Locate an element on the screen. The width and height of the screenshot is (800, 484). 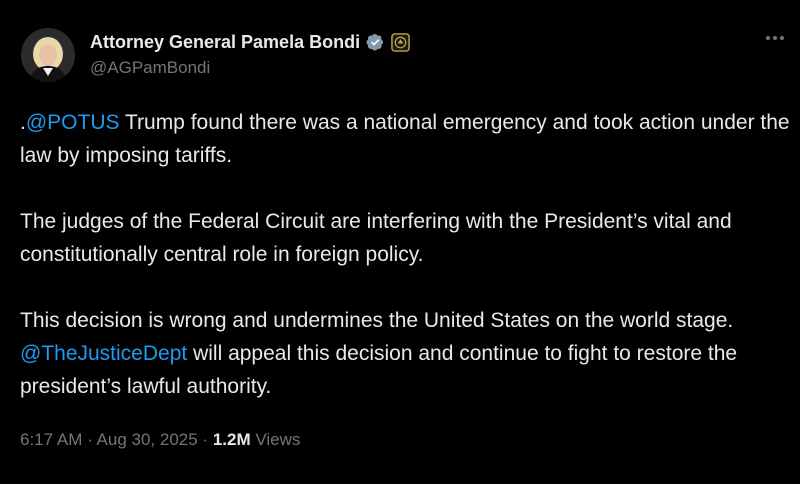
tweet-date: Aug 30, 2025 is located at coordinates (147, 439).